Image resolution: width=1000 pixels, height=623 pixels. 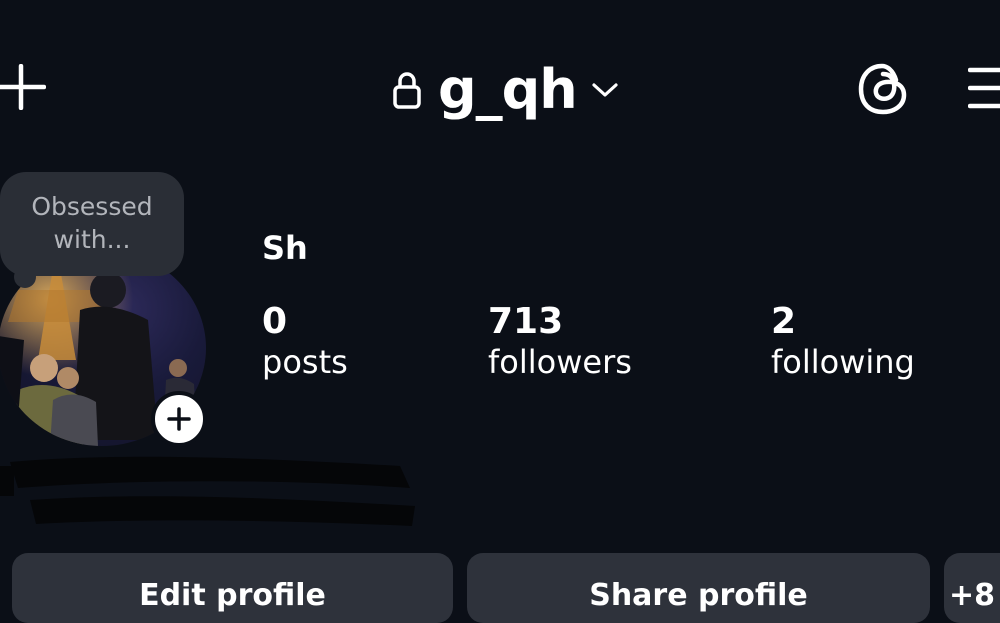 I want to click on redacted-bio, so click(x=207, y=491).